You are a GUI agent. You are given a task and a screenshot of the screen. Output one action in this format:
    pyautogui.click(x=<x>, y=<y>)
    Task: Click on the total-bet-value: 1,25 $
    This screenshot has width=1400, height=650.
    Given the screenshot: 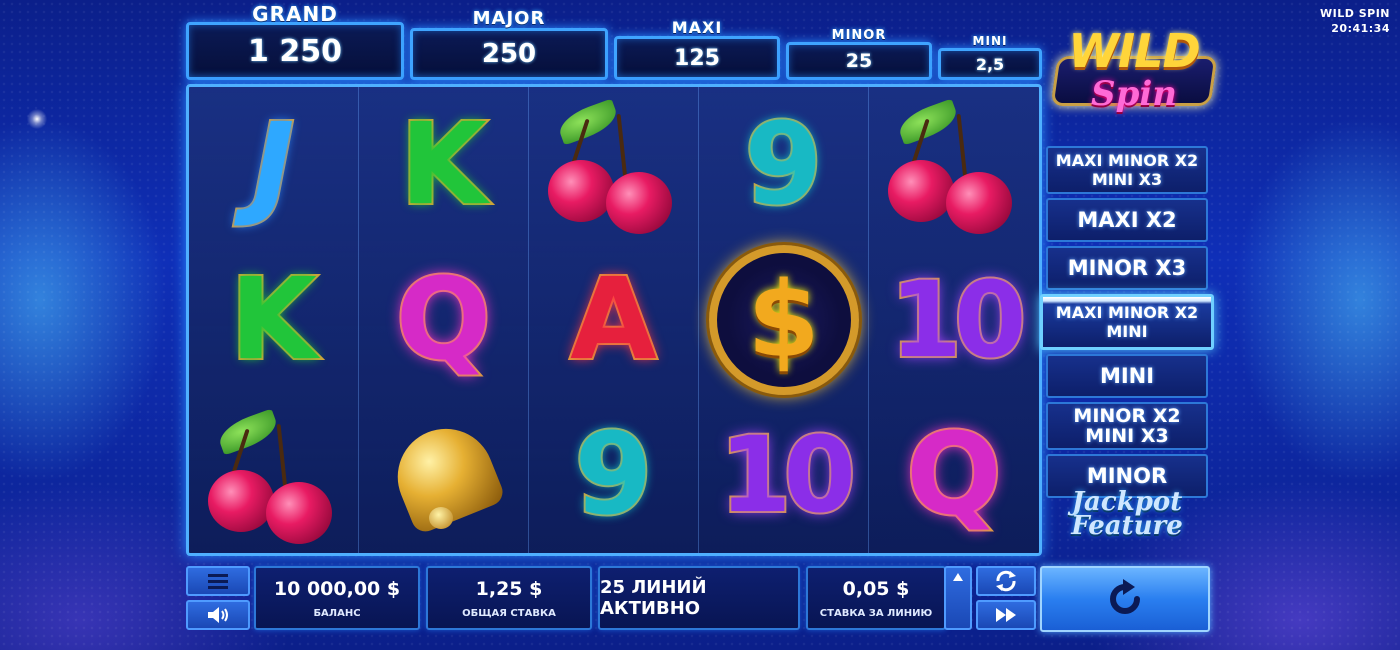 What is the action you would take?
    pyautogui.click(x=509, y=588)
    